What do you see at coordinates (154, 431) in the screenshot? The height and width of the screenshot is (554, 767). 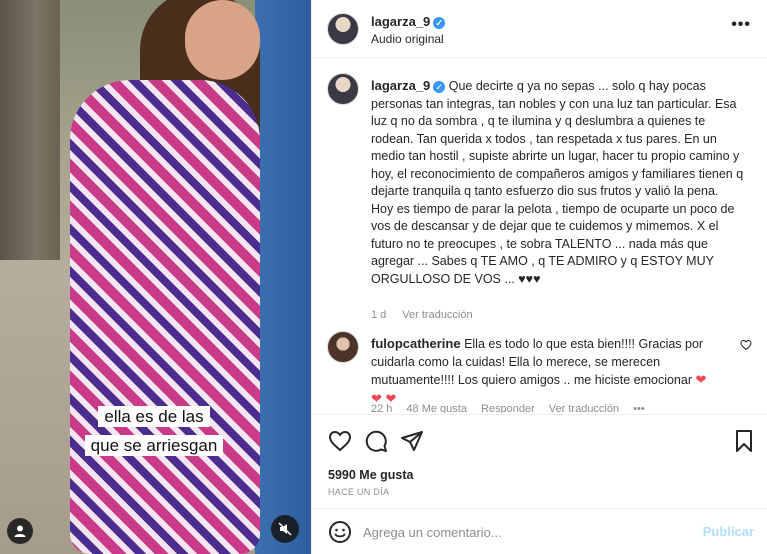 I see `media-caption: ella es de las que se arriesgan` at bounding box center [154, 431].